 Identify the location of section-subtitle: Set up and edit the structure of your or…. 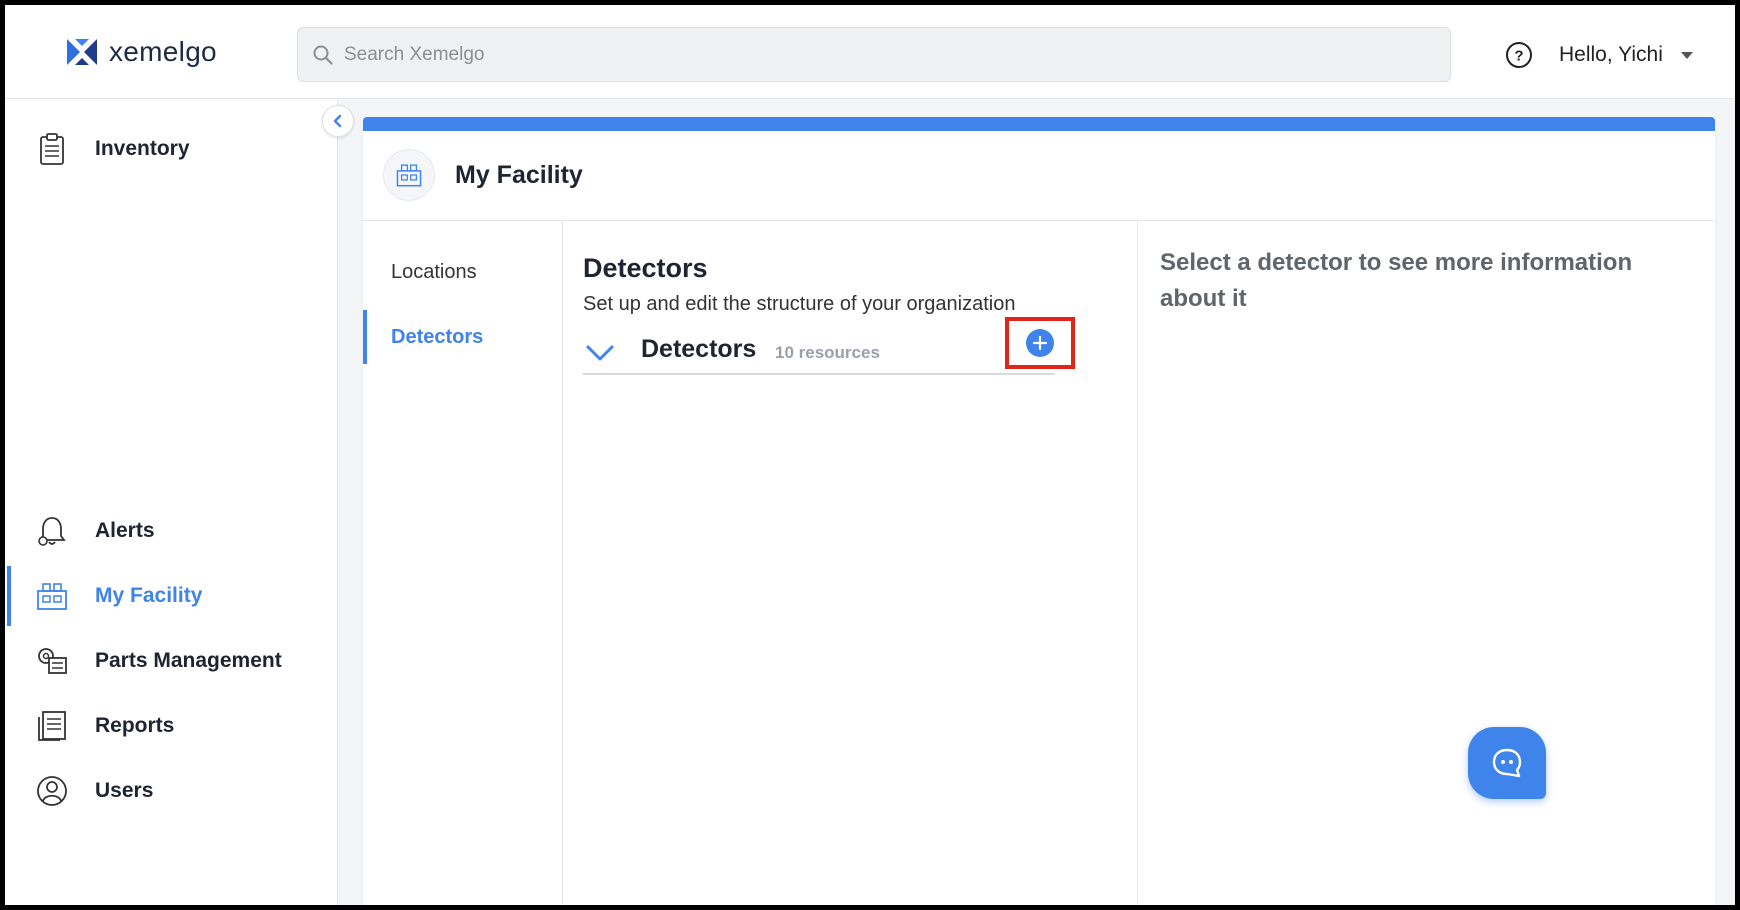
(799, 304).